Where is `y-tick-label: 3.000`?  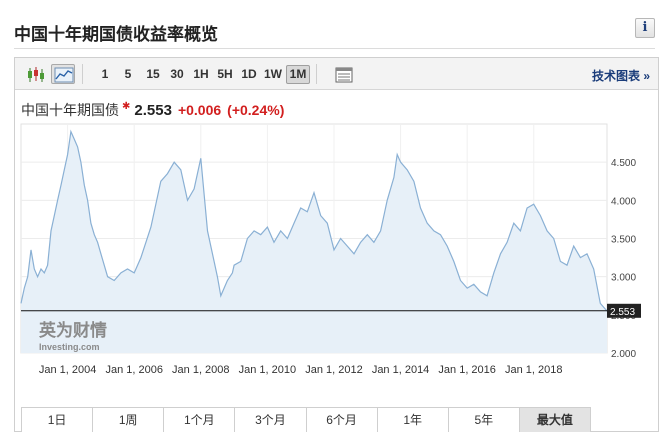
y-tick-label: 3.000 is located at coordinates (623, 278).